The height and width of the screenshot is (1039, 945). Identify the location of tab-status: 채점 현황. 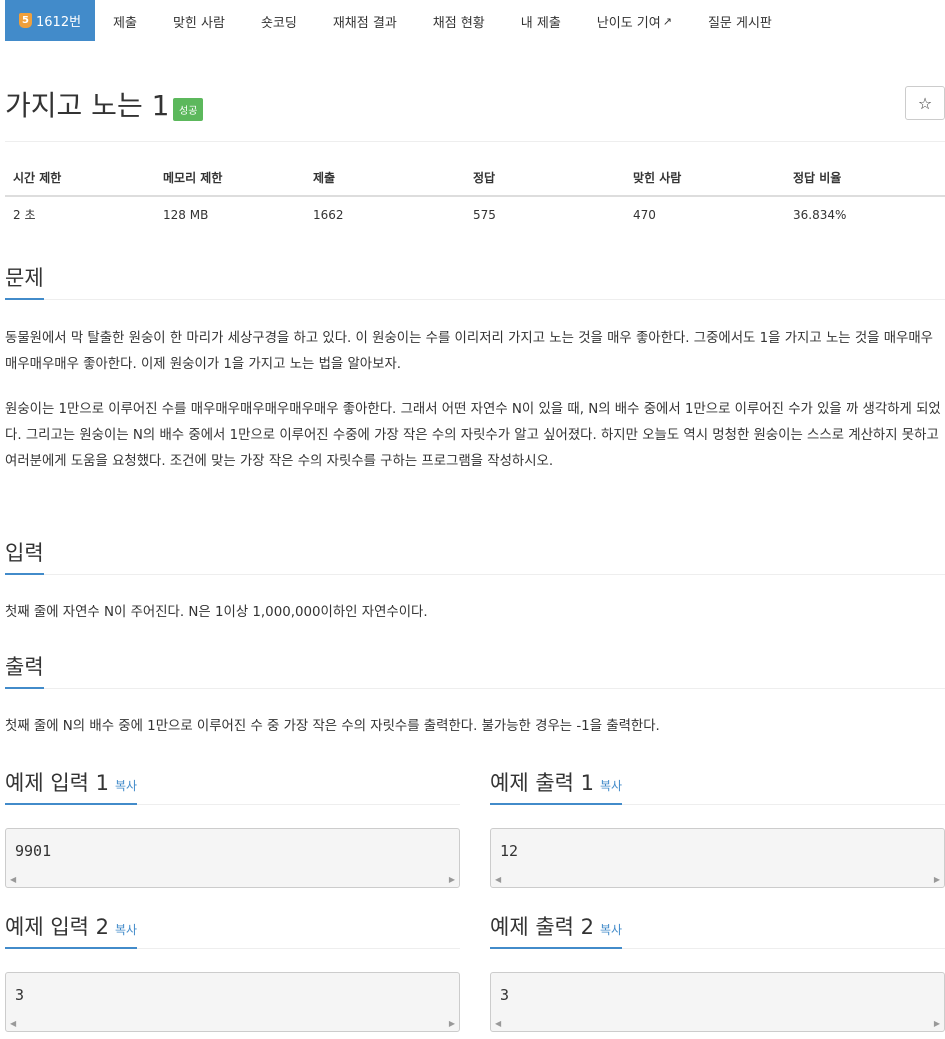
(459, 21).